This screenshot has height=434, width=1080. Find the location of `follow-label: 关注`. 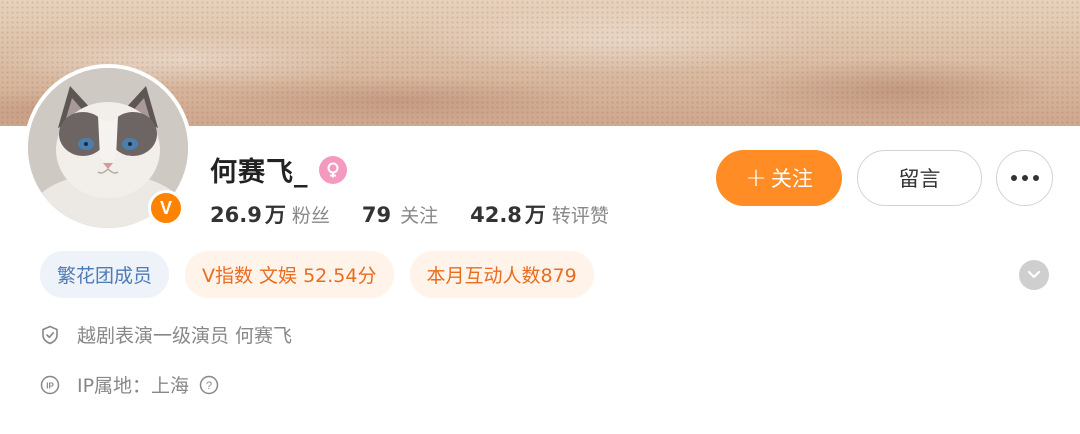

follow-label: 关注 is located at coordinates (791, 179).